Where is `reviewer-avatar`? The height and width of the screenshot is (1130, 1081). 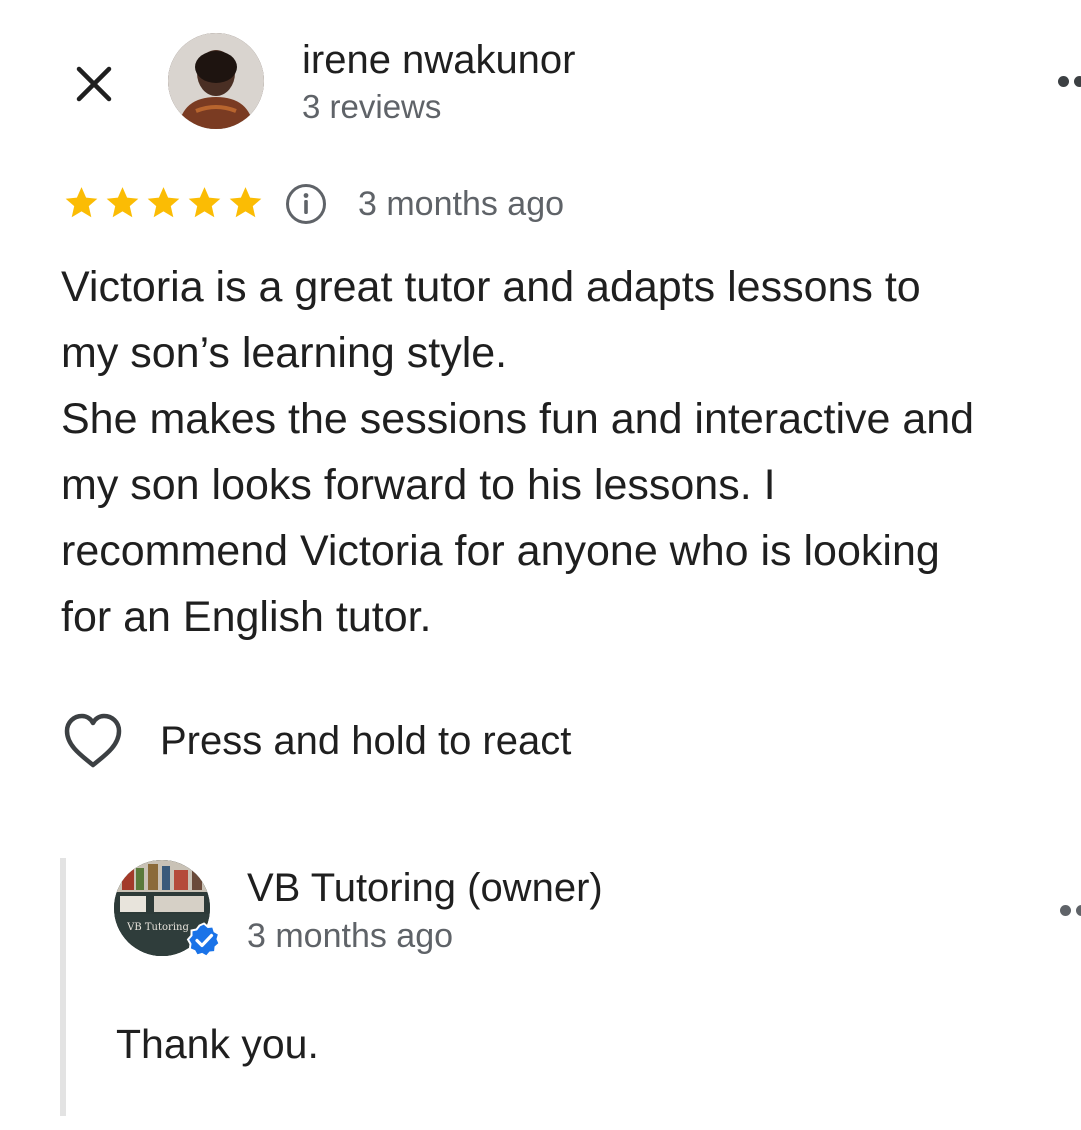
reviewer-avatar is located at coordinates (216, 81).